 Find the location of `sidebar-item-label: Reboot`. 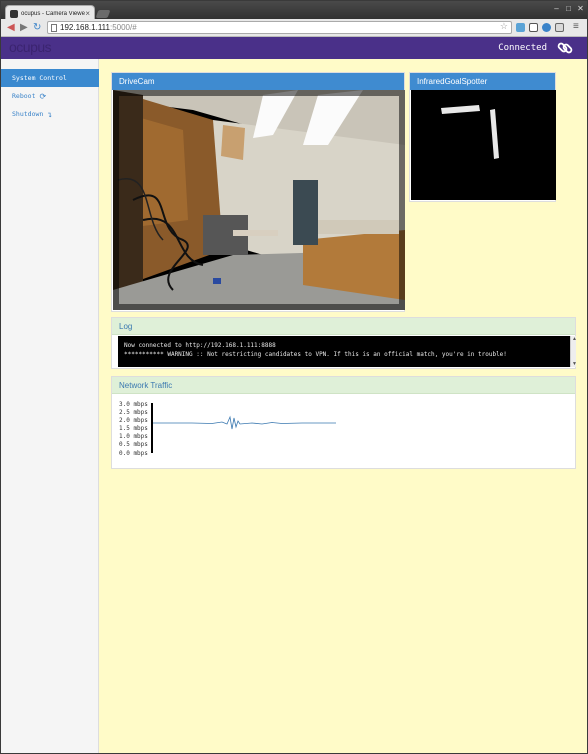

sidebar-item-label: Reboot is located at coordinates (24, 96).